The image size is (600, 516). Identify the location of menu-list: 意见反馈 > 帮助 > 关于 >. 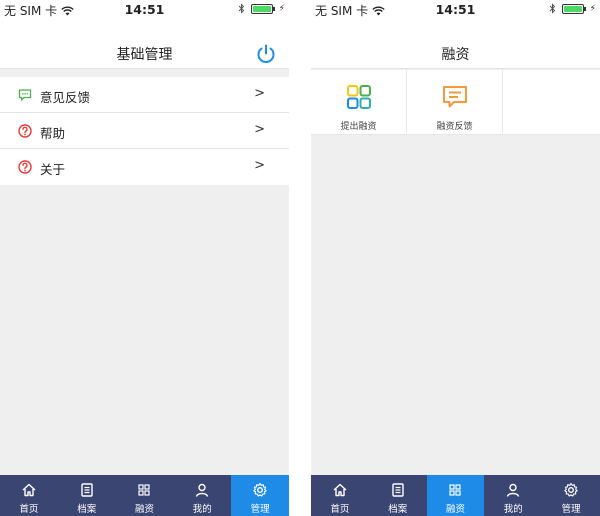
(144, 131).